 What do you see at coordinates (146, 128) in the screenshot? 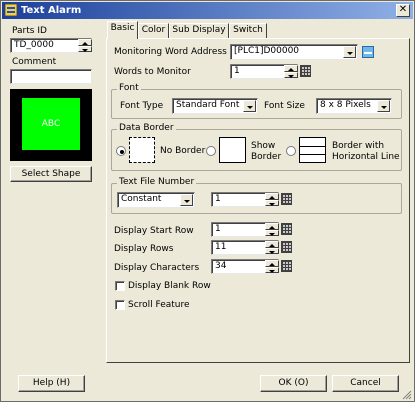
I see `data-border-group-label: Data Border` at bounding box center [146, 128].